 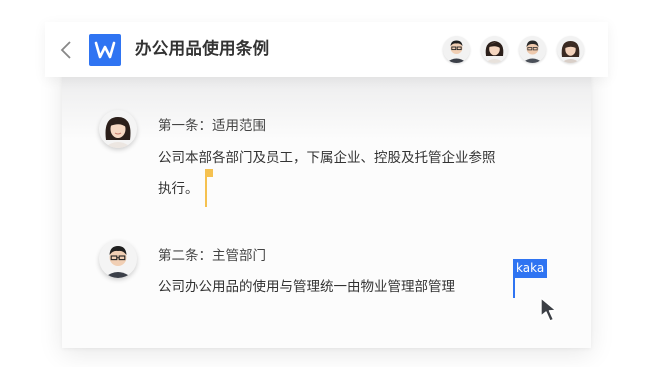 I want to click on section-2-heading: 第二条：主管部门, so click(x=212, y=256).